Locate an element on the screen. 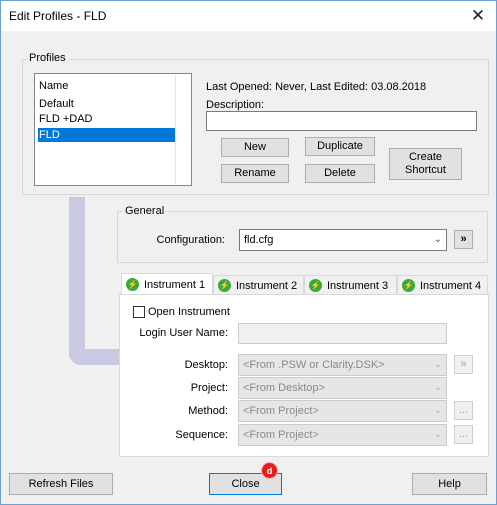  login-user-label: Login User Name: is located at coordinates (183, 333).